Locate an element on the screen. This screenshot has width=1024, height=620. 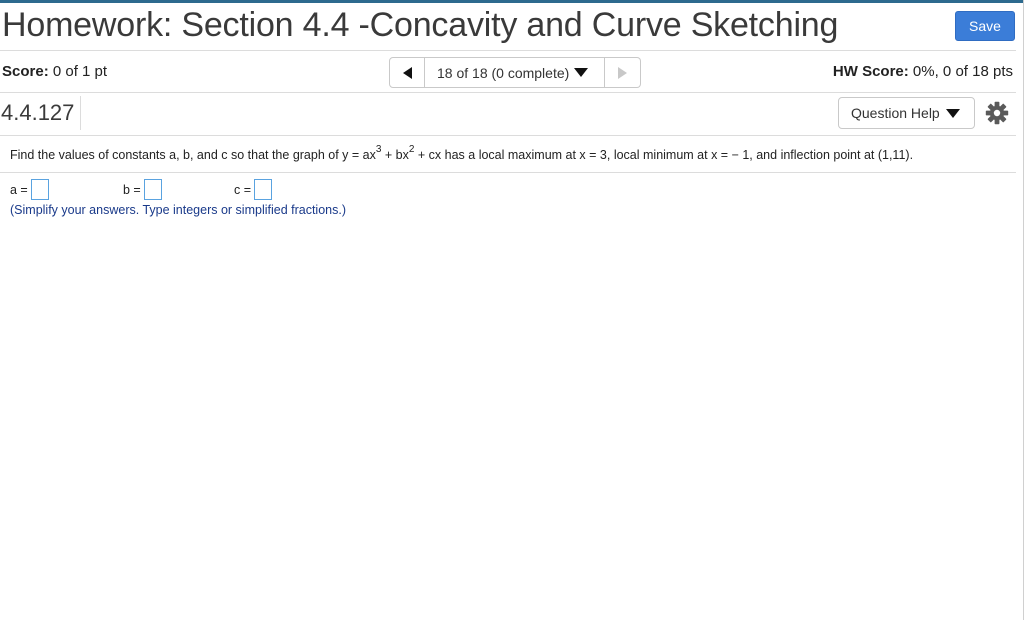
answer-fields: a = b = c = is located at coordinates (160, 190).